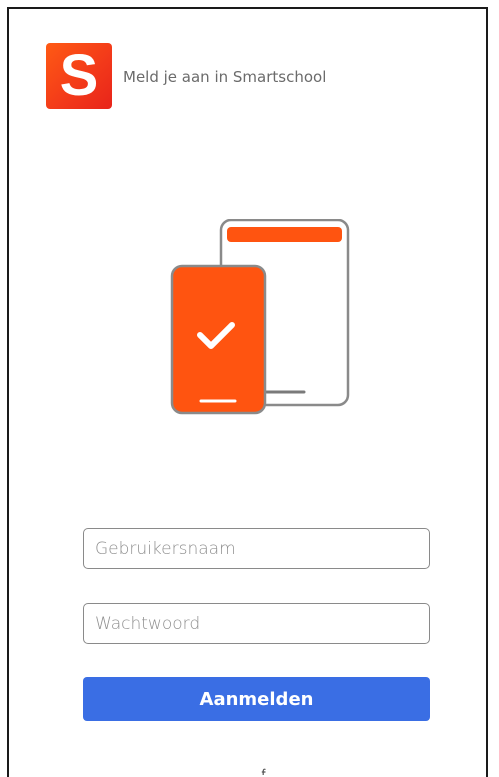  I want to click on page-title: Meld je aan in Smartschool, so click(225, 77).